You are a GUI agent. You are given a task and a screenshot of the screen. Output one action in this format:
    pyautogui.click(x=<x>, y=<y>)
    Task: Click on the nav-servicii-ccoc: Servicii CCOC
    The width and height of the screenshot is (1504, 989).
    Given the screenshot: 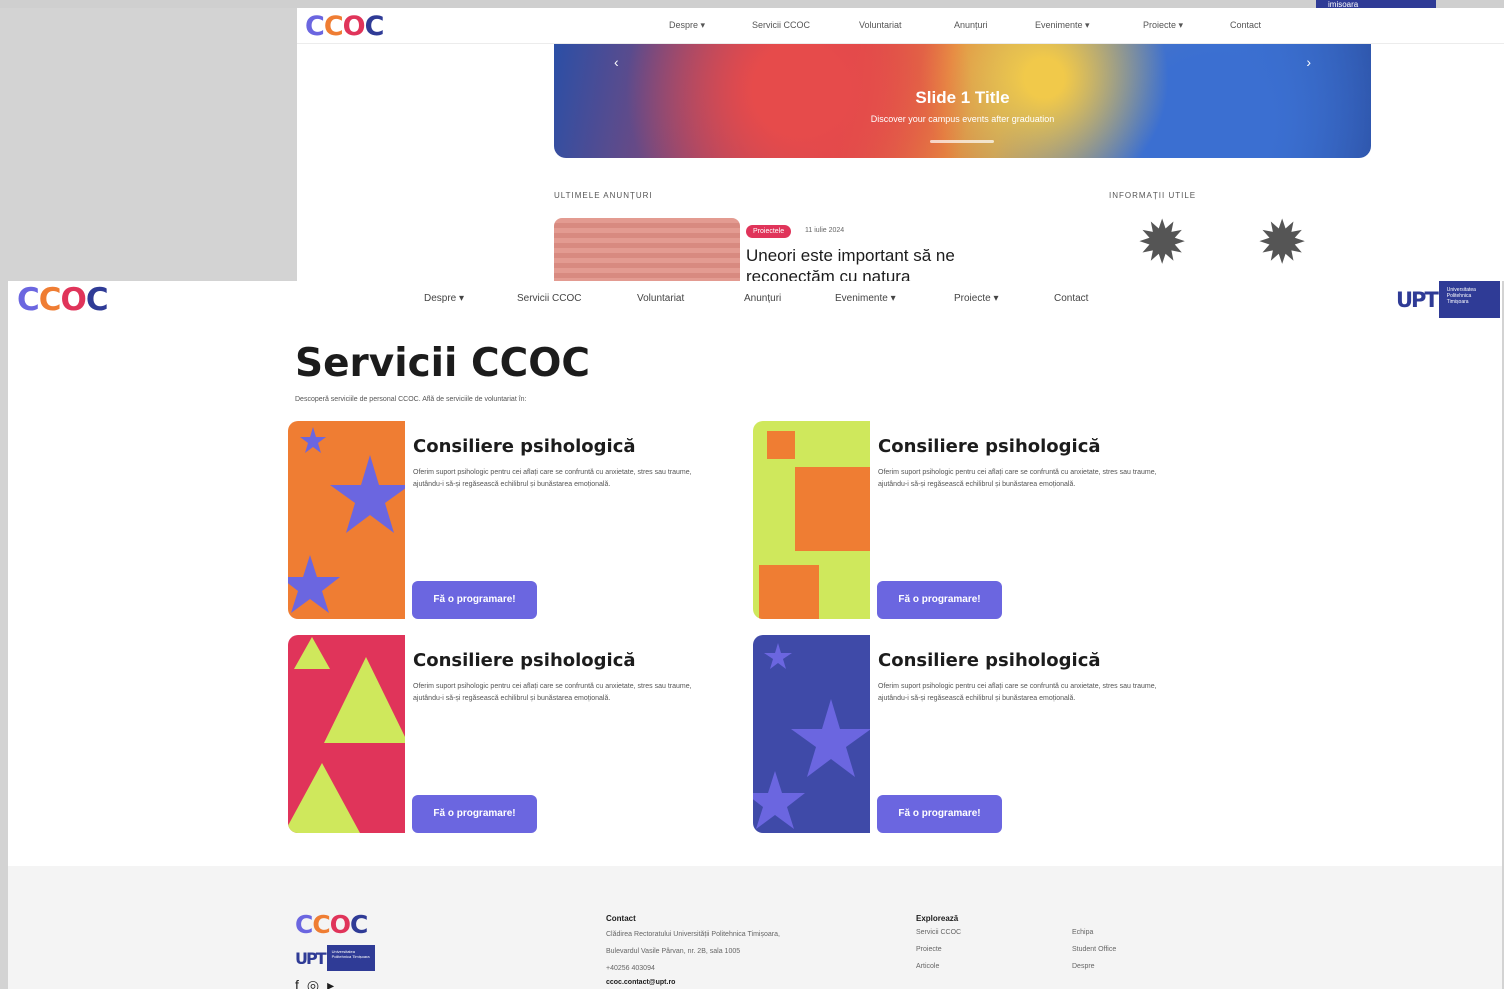 What is the action you would take?
    pyautogui.click(x=549, y=298)
    